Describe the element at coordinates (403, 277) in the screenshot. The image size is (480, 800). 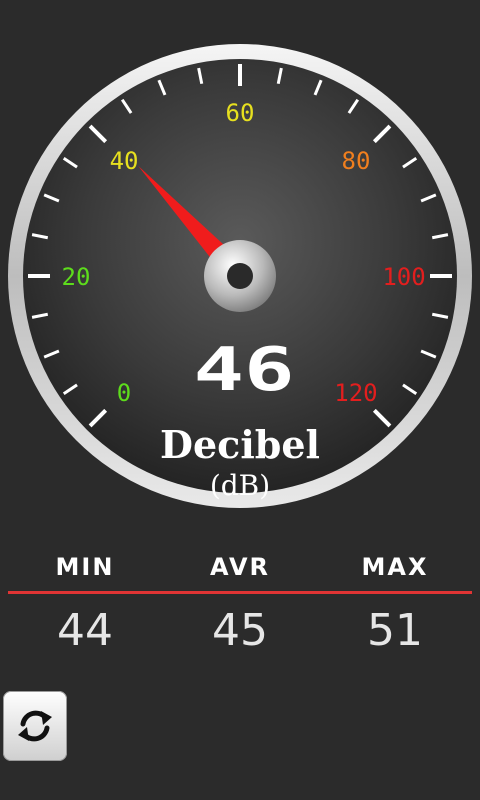
I see `scale-label: 100` at that location.